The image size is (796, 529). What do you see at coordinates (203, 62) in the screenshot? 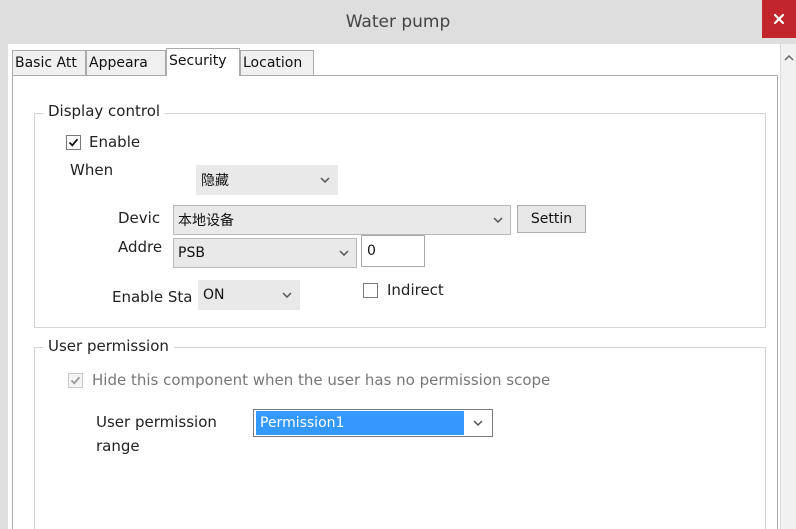
I see `tab-security: Security` at bounding box center [203, 62].